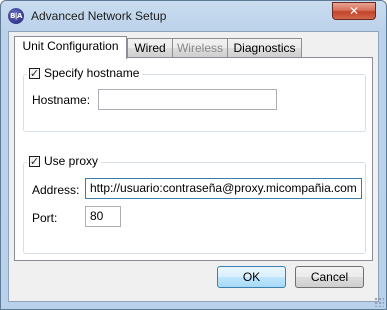 The height and width of the screenshot is (310, 387). I want to click on close-icon: ✕, so click(354, 11).